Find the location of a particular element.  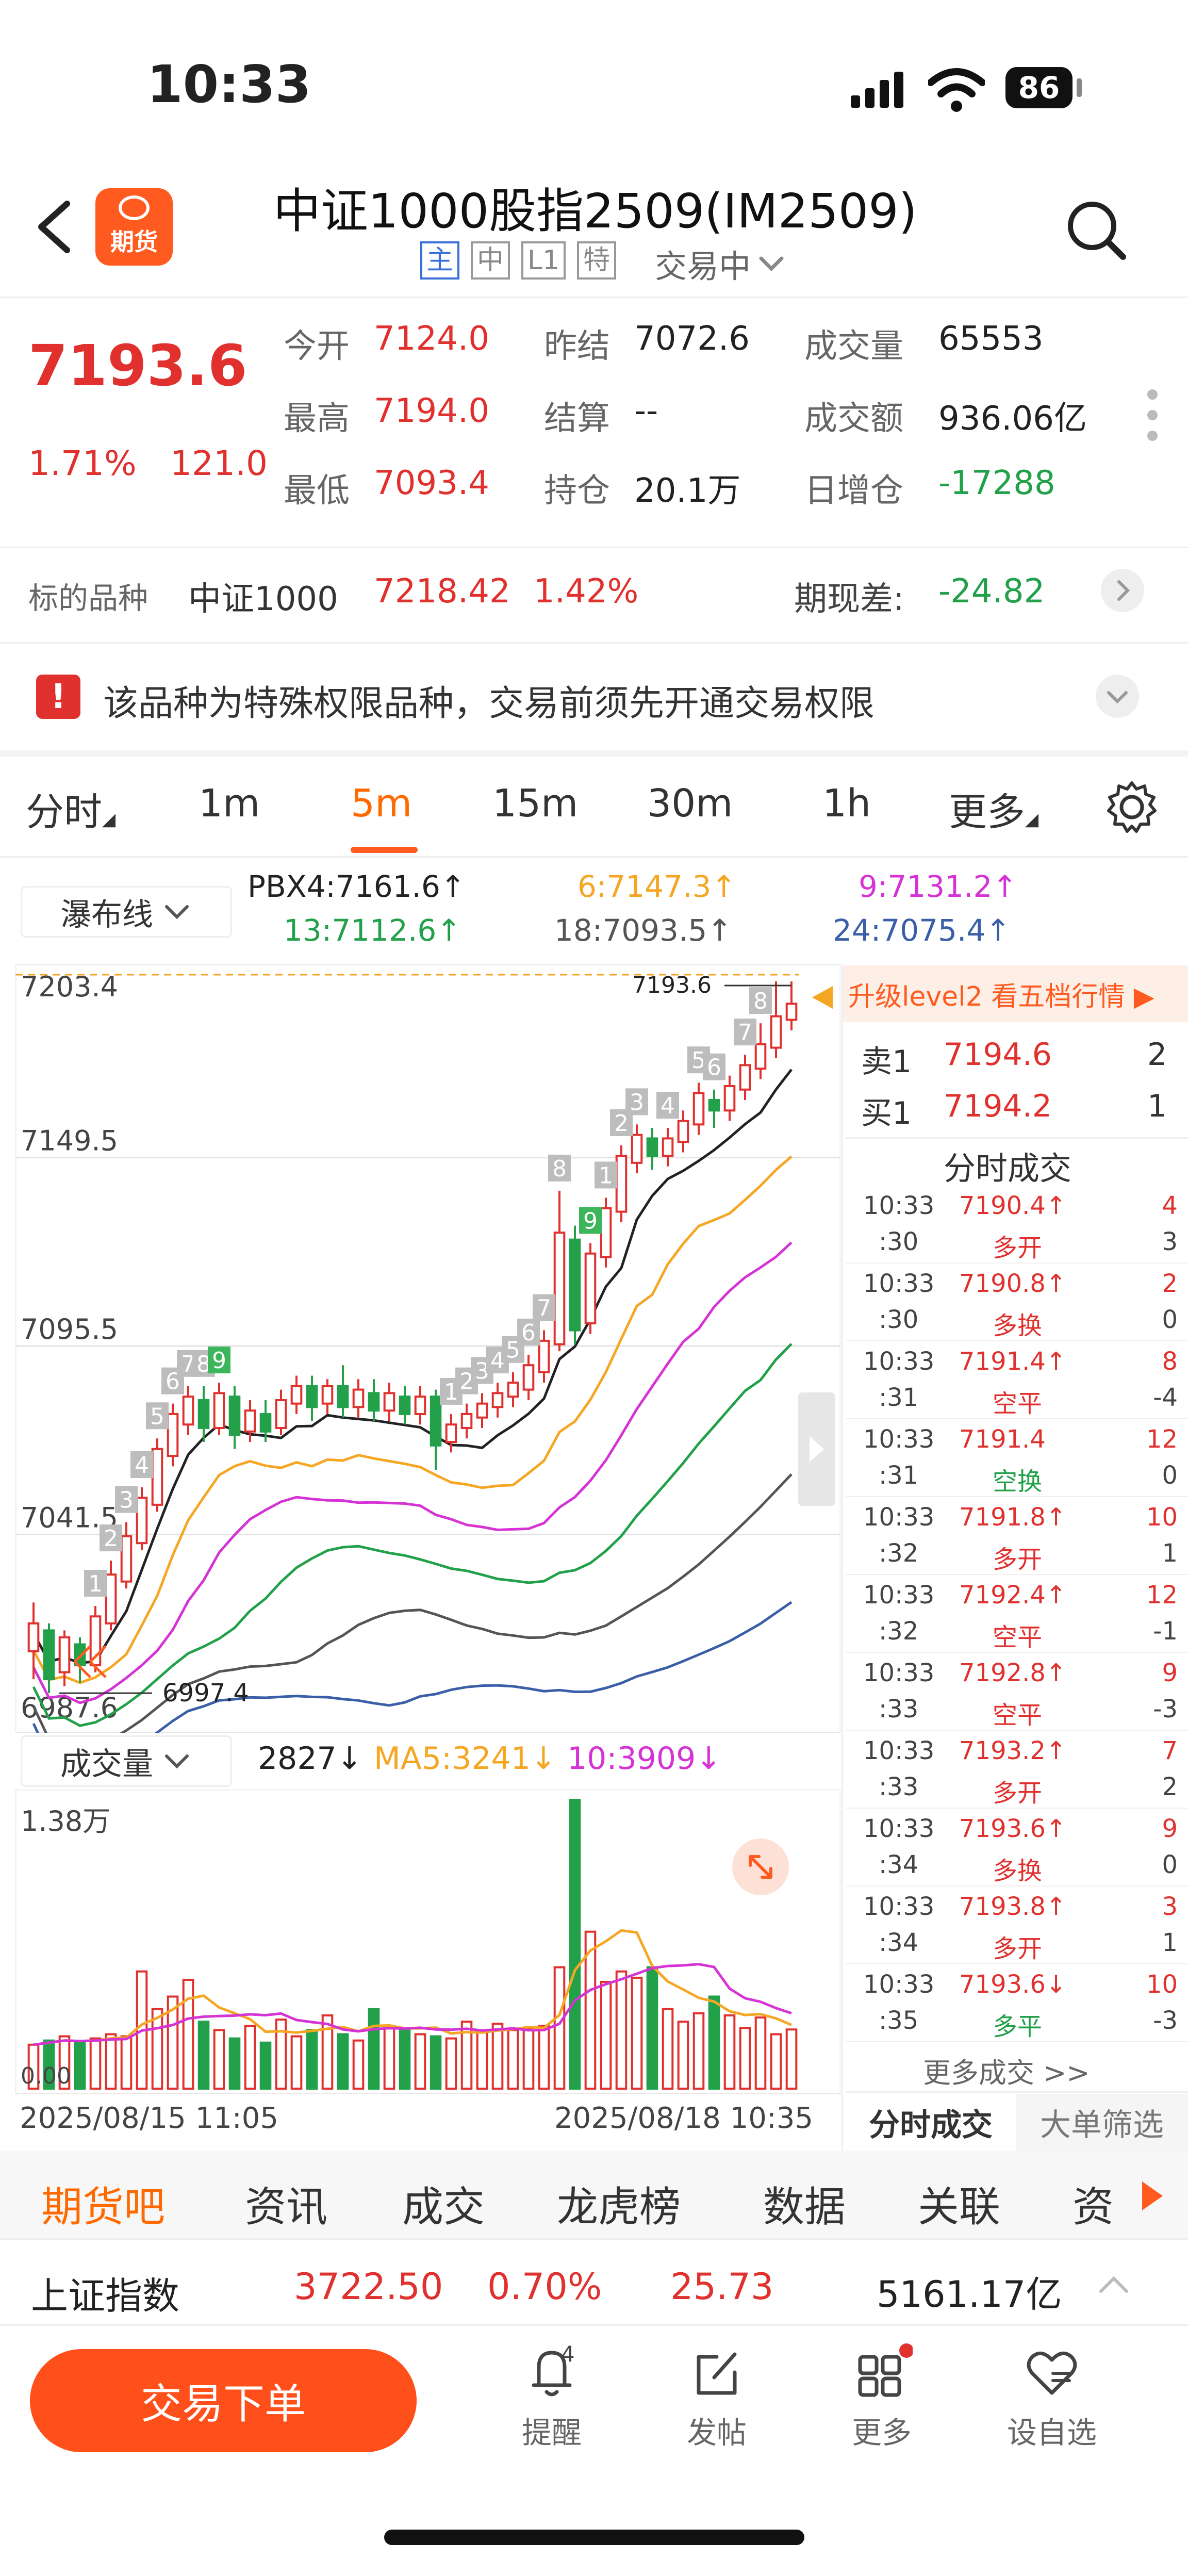

settings-button is located at coordinates (1131, 808).